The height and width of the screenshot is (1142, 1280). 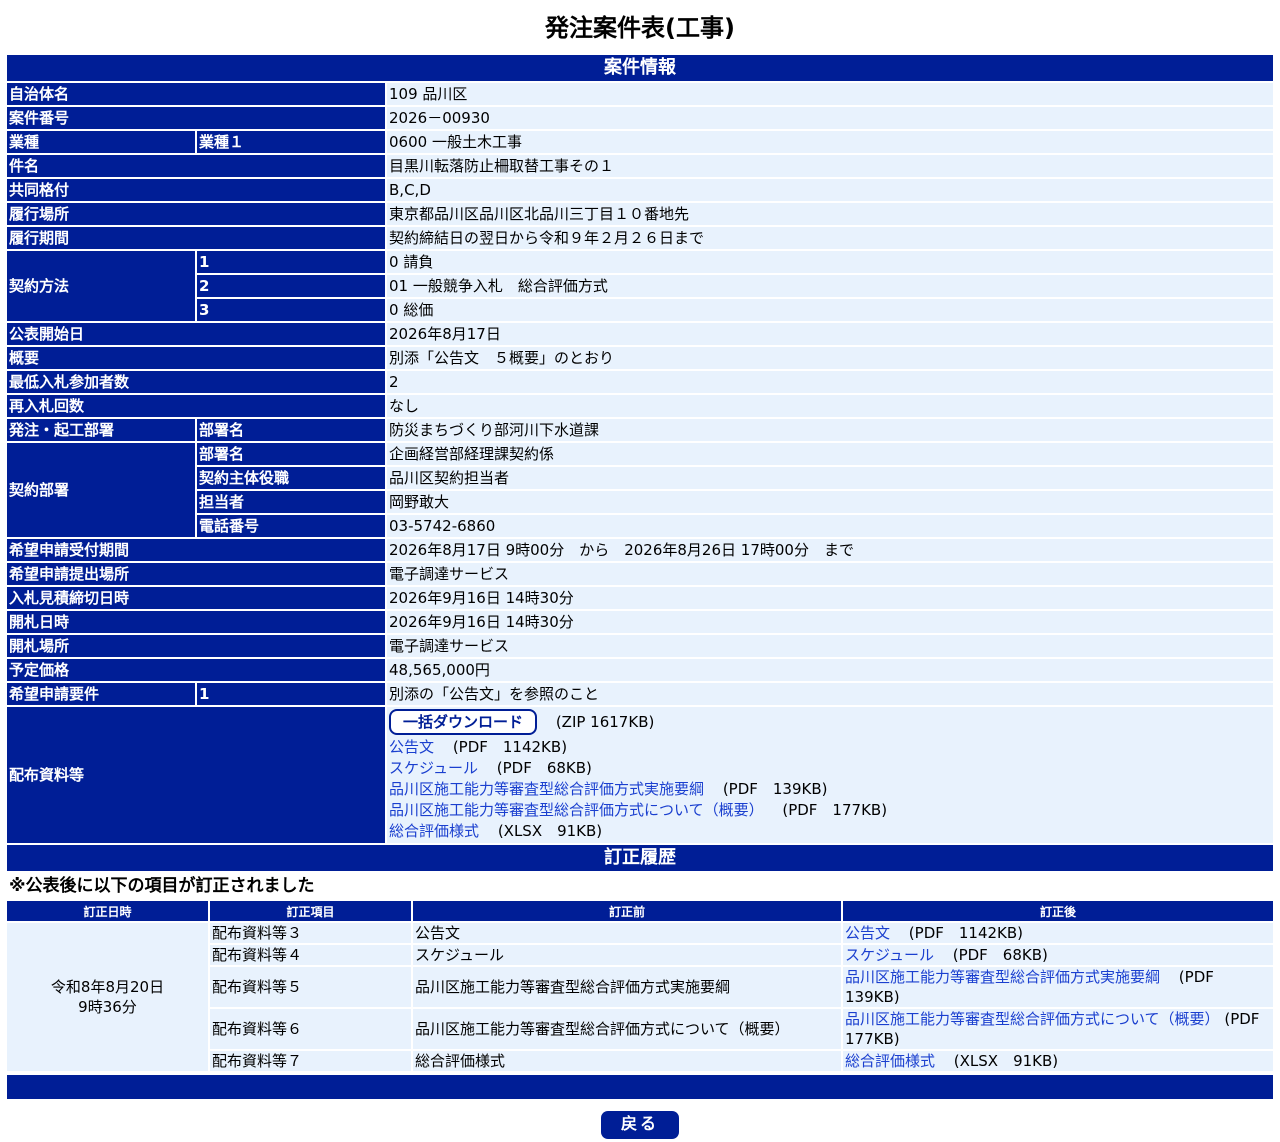 I want to click on row-value: 2026年8月17日, so click(x=830, y=334).